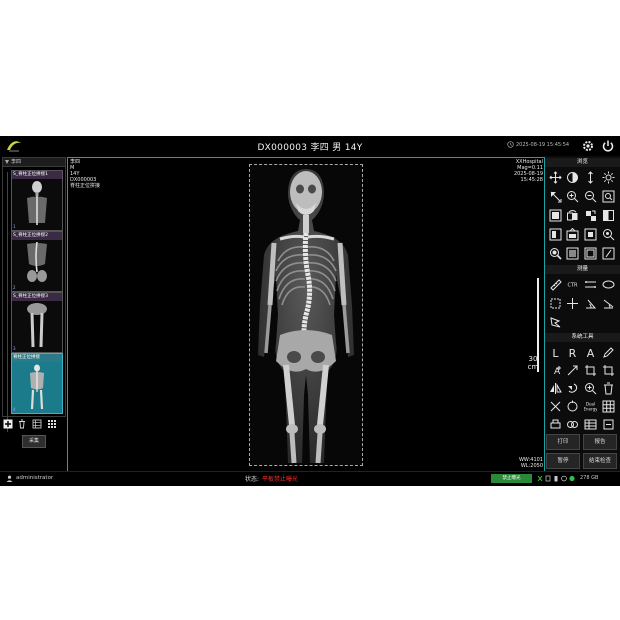  Describe the element at coordinates (590, 352) in the screenshot. I see `marker-a-icon: A` at that location.